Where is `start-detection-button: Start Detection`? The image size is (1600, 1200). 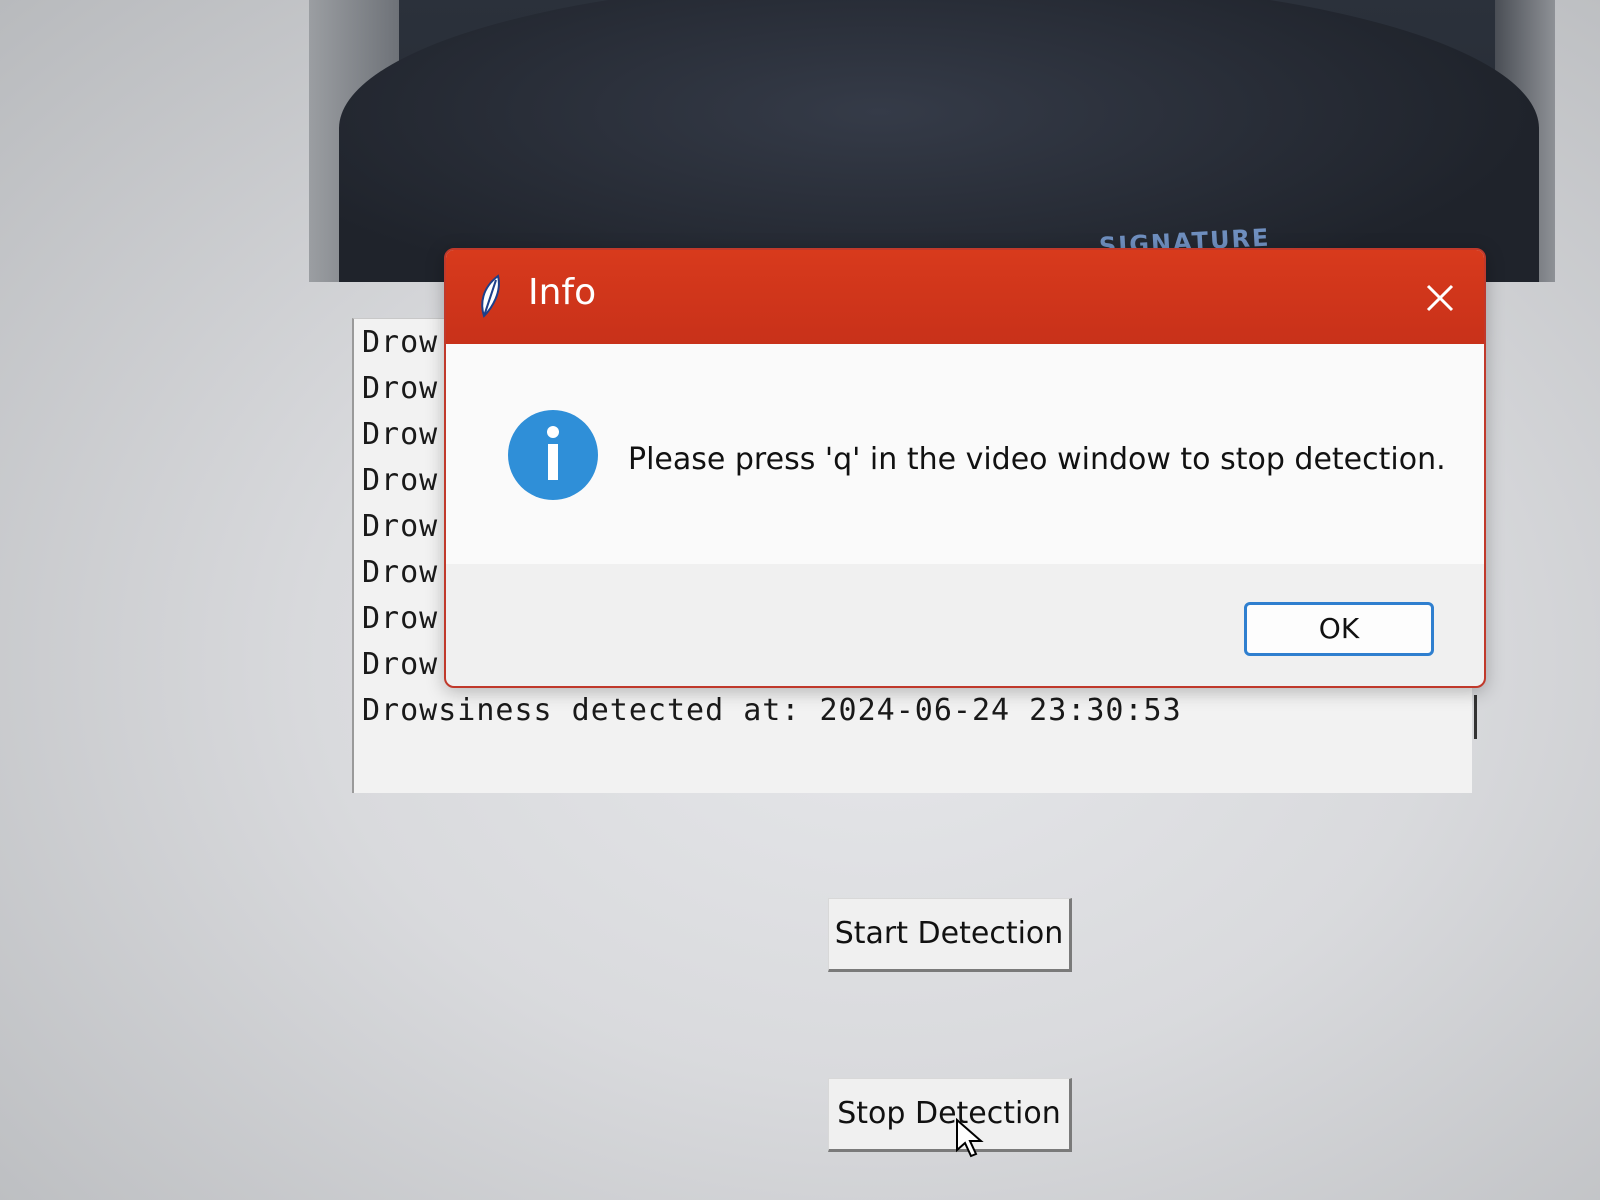 start-detection-button: Start Detection is located at coordinates (950, 935).